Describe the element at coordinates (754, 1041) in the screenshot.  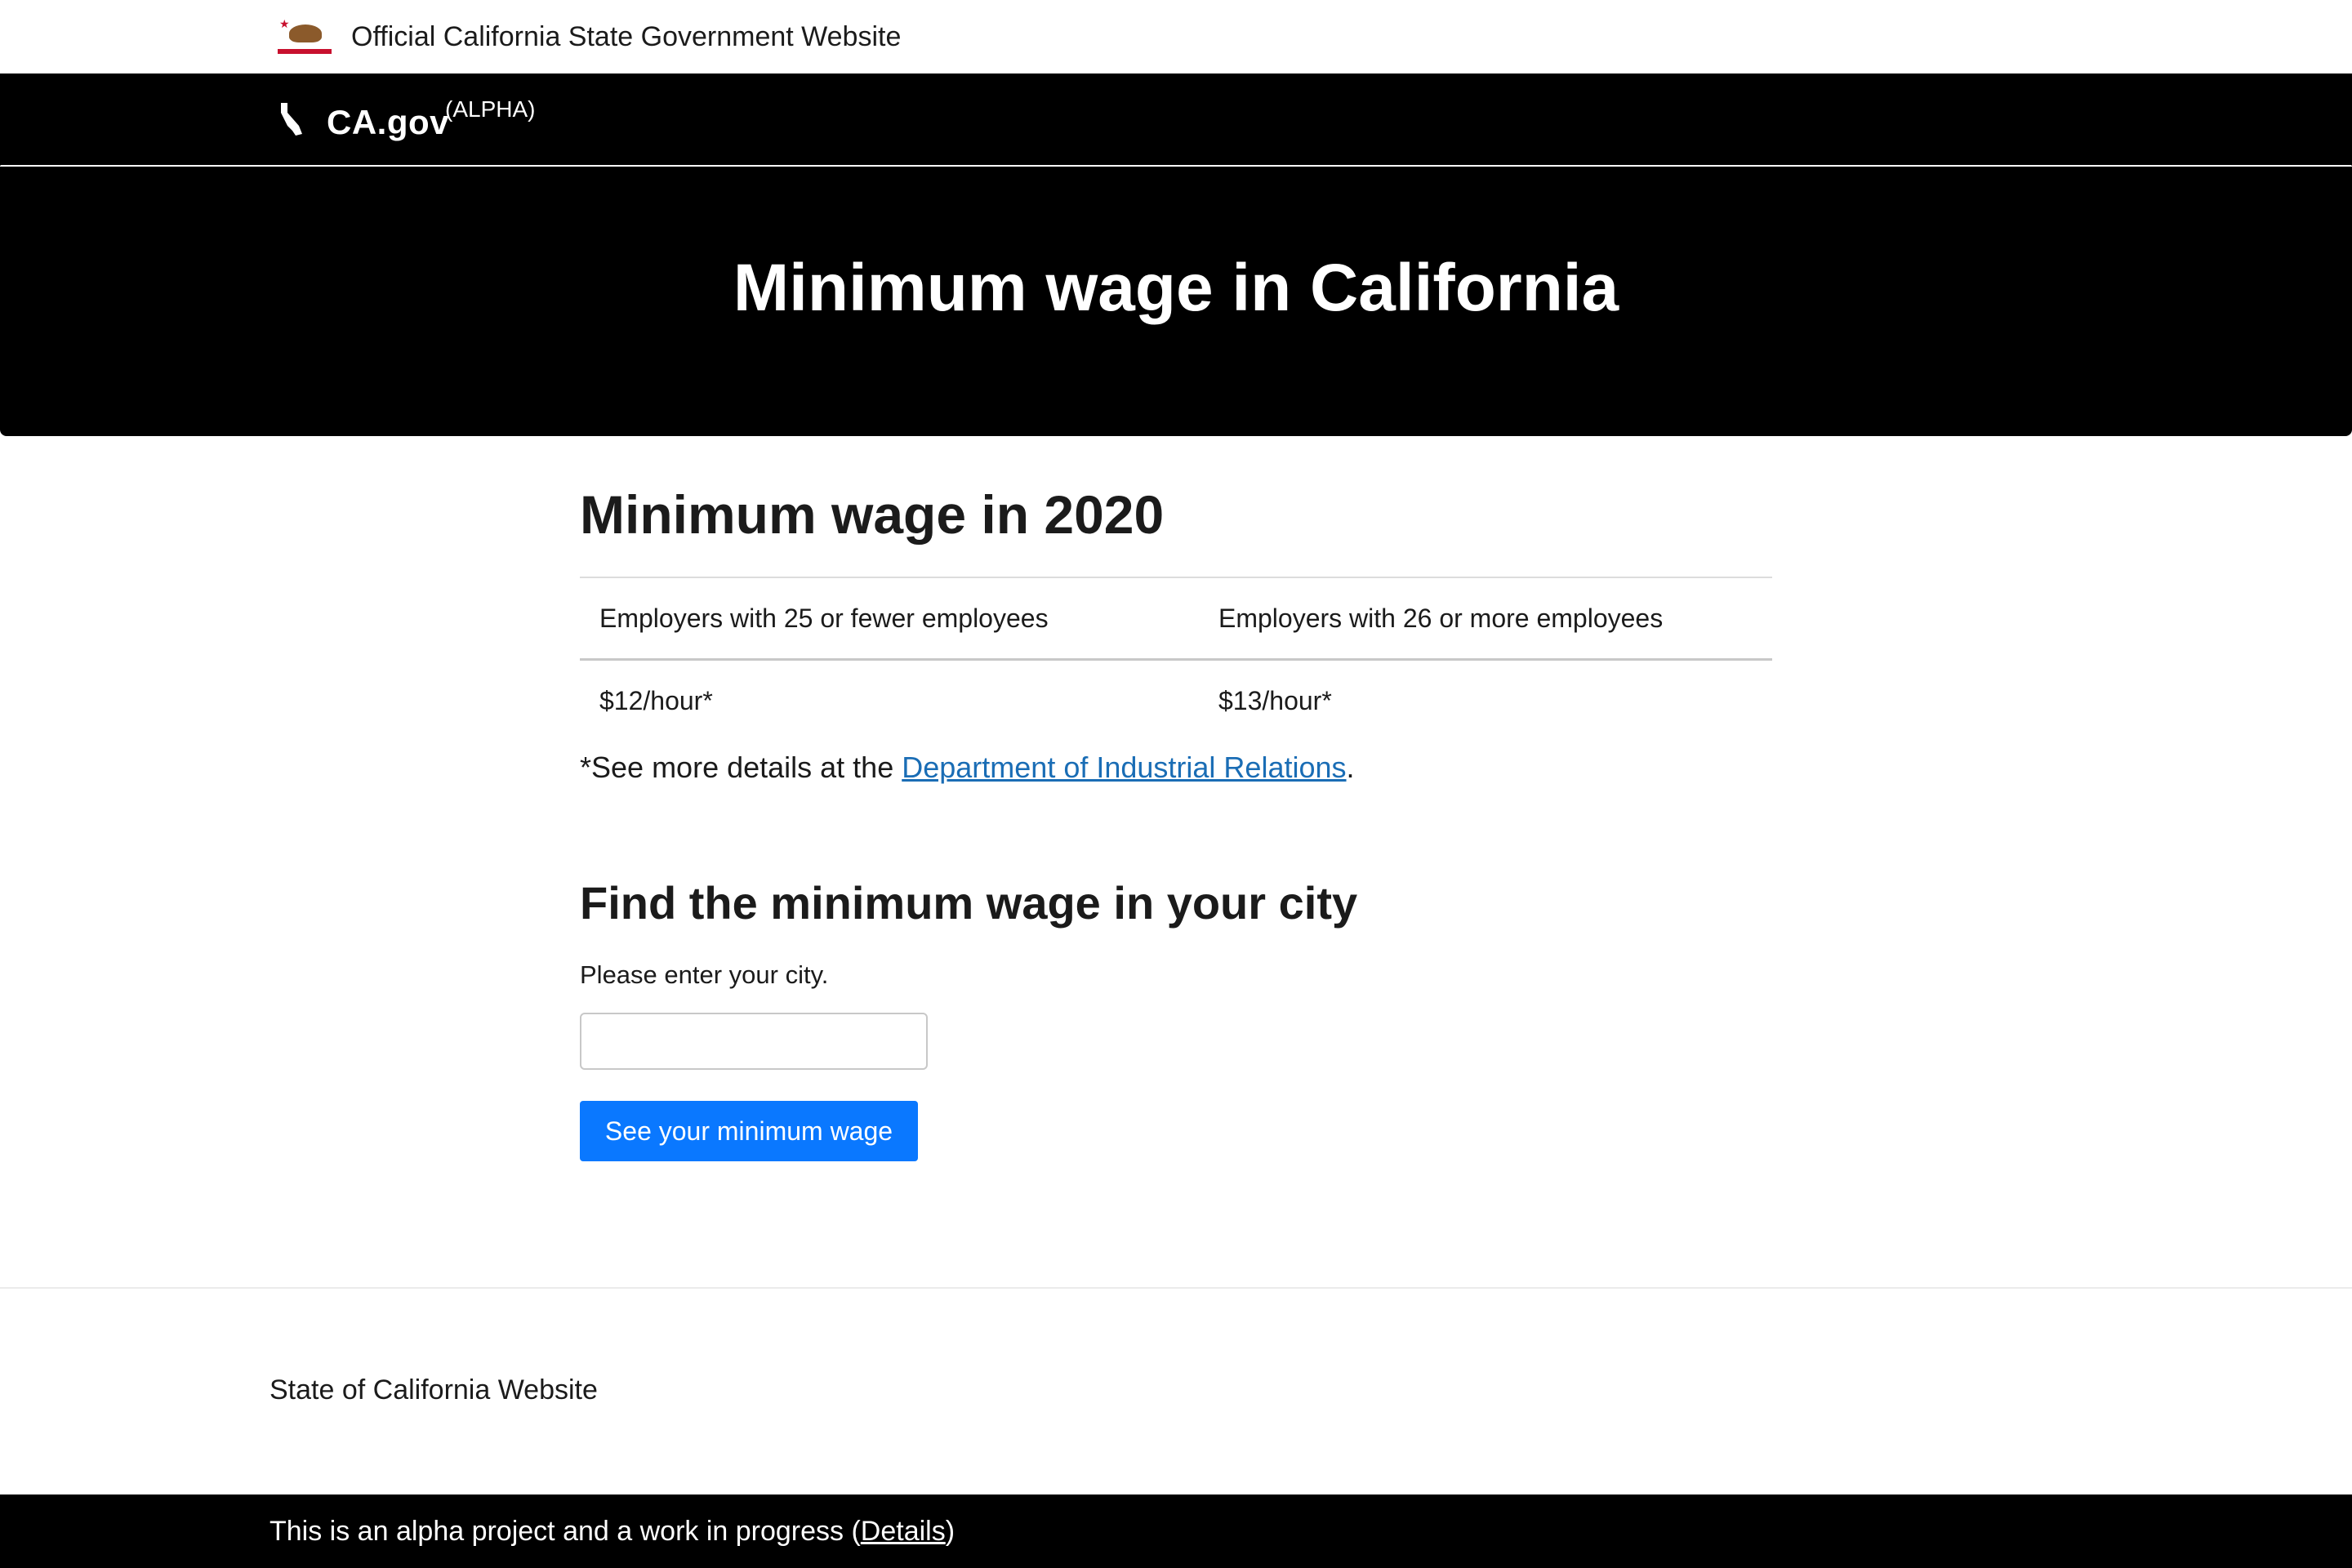
I see `city-input` at that location.